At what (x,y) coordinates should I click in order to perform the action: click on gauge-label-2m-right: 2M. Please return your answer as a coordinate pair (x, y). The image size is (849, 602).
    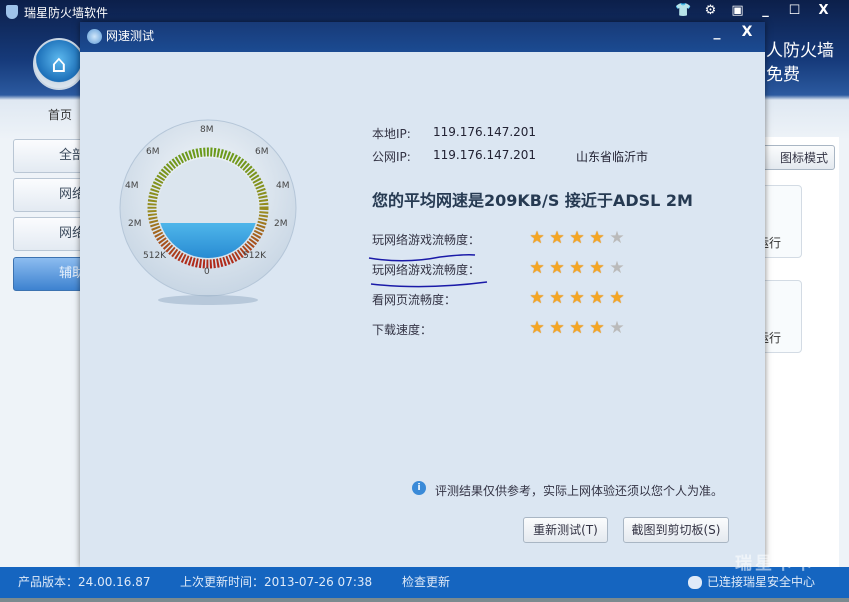
    Looking at the image, I should click on (281, 224).